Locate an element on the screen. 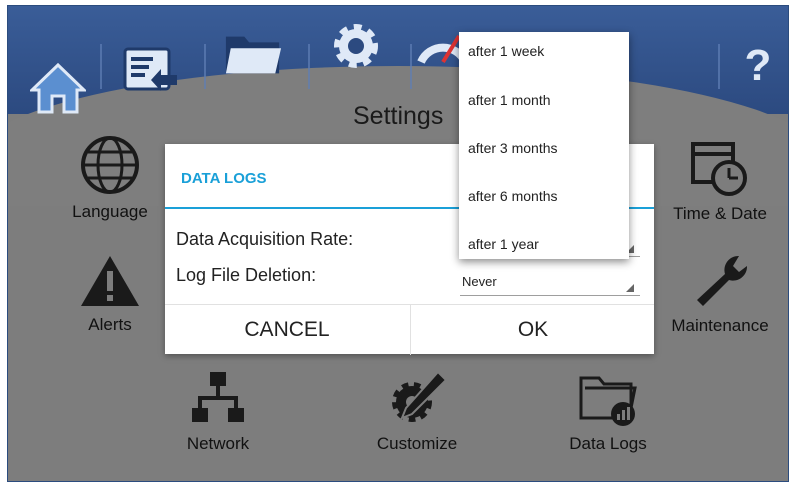 The image size is (795, 487). app-label: Time & Date is located at coordinates (720, 213).